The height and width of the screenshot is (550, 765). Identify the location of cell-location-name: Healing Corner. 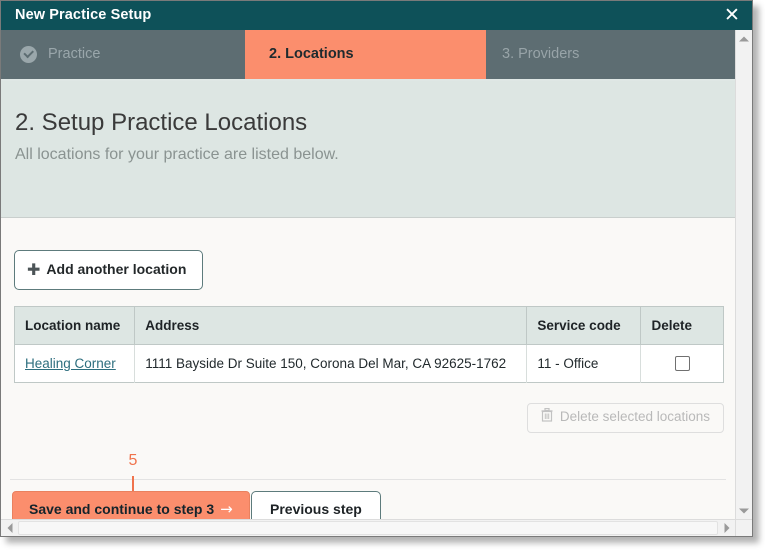
(75, 363).